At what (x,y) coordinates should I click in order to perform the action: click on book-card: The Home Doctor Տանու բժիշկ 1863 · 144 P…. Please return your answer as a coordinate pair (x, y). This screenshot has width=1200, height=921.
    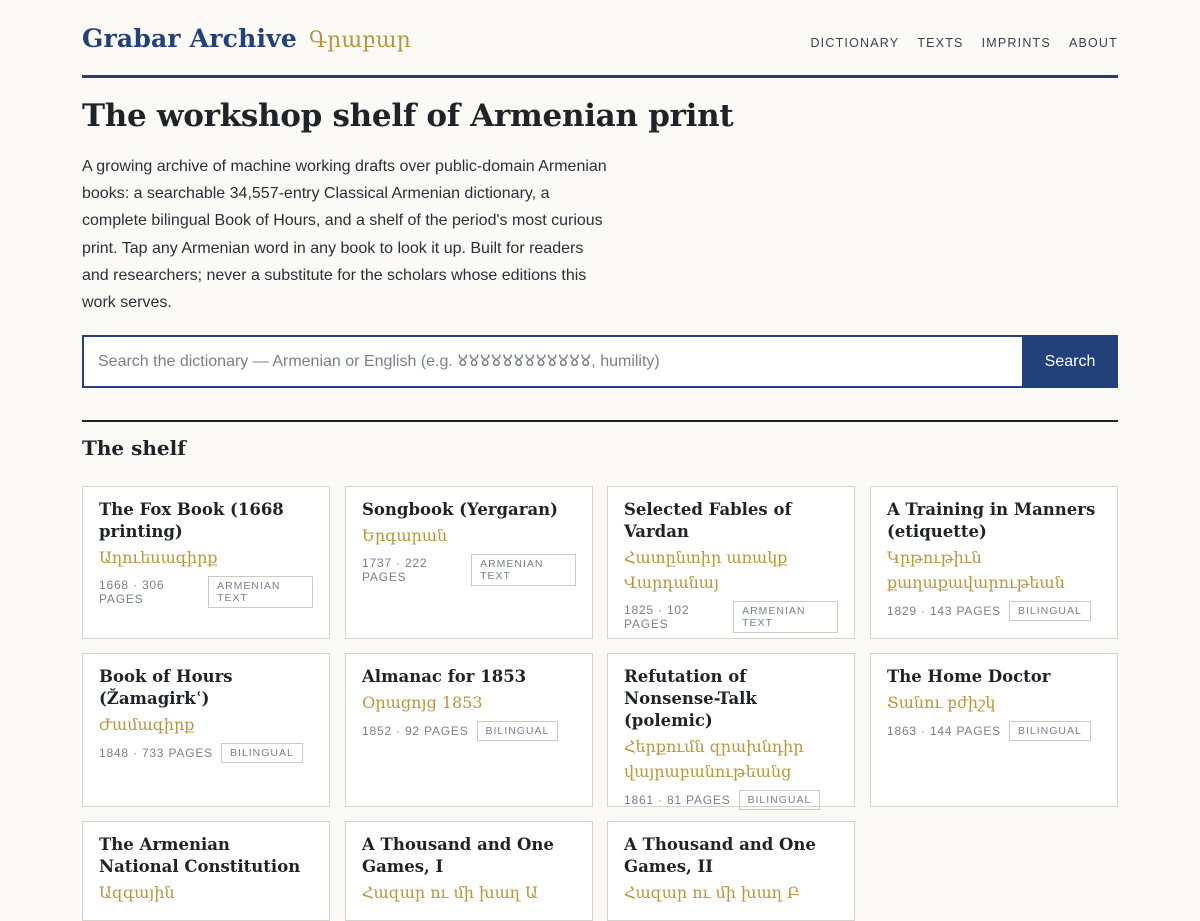
    Looking at the image, I should click on (994, 730).